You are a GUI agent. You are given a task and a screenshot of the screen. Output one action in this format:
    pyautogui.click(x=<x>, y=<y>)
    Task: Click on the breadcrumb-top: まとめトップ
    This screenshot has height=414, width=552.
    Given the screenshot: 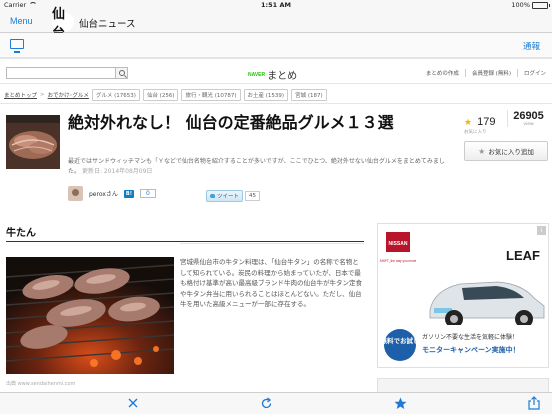 What is the action you would take?
    pyautogui.click(x=20, y=95)
    